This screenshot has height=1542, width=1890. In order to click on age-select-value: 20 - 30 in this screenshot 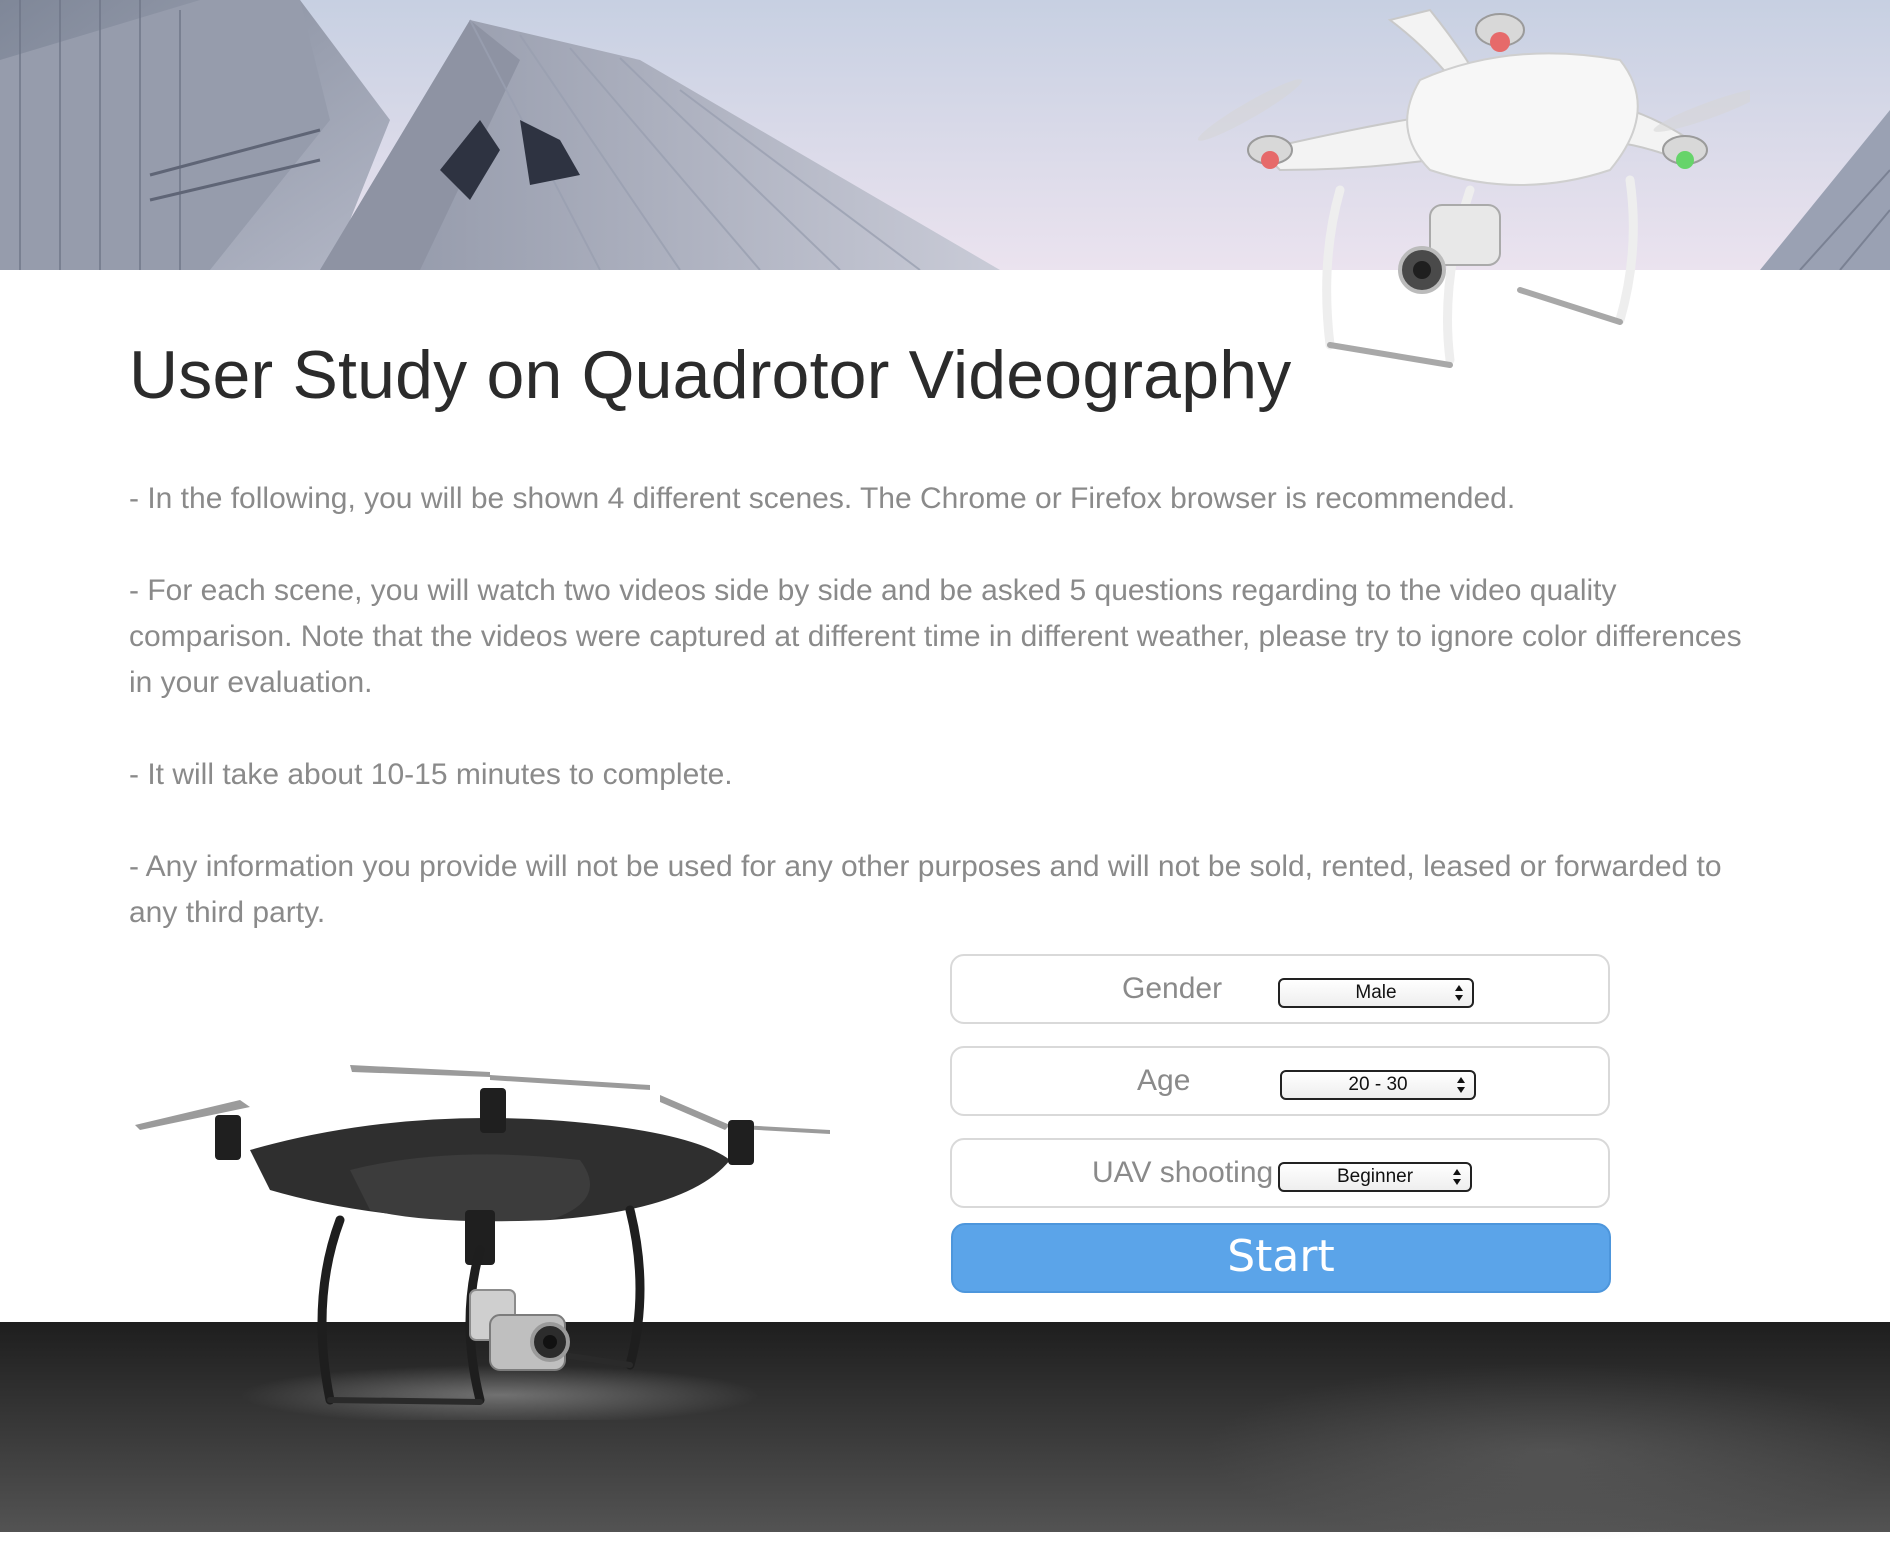, I will do `click(1378, 1084)`.